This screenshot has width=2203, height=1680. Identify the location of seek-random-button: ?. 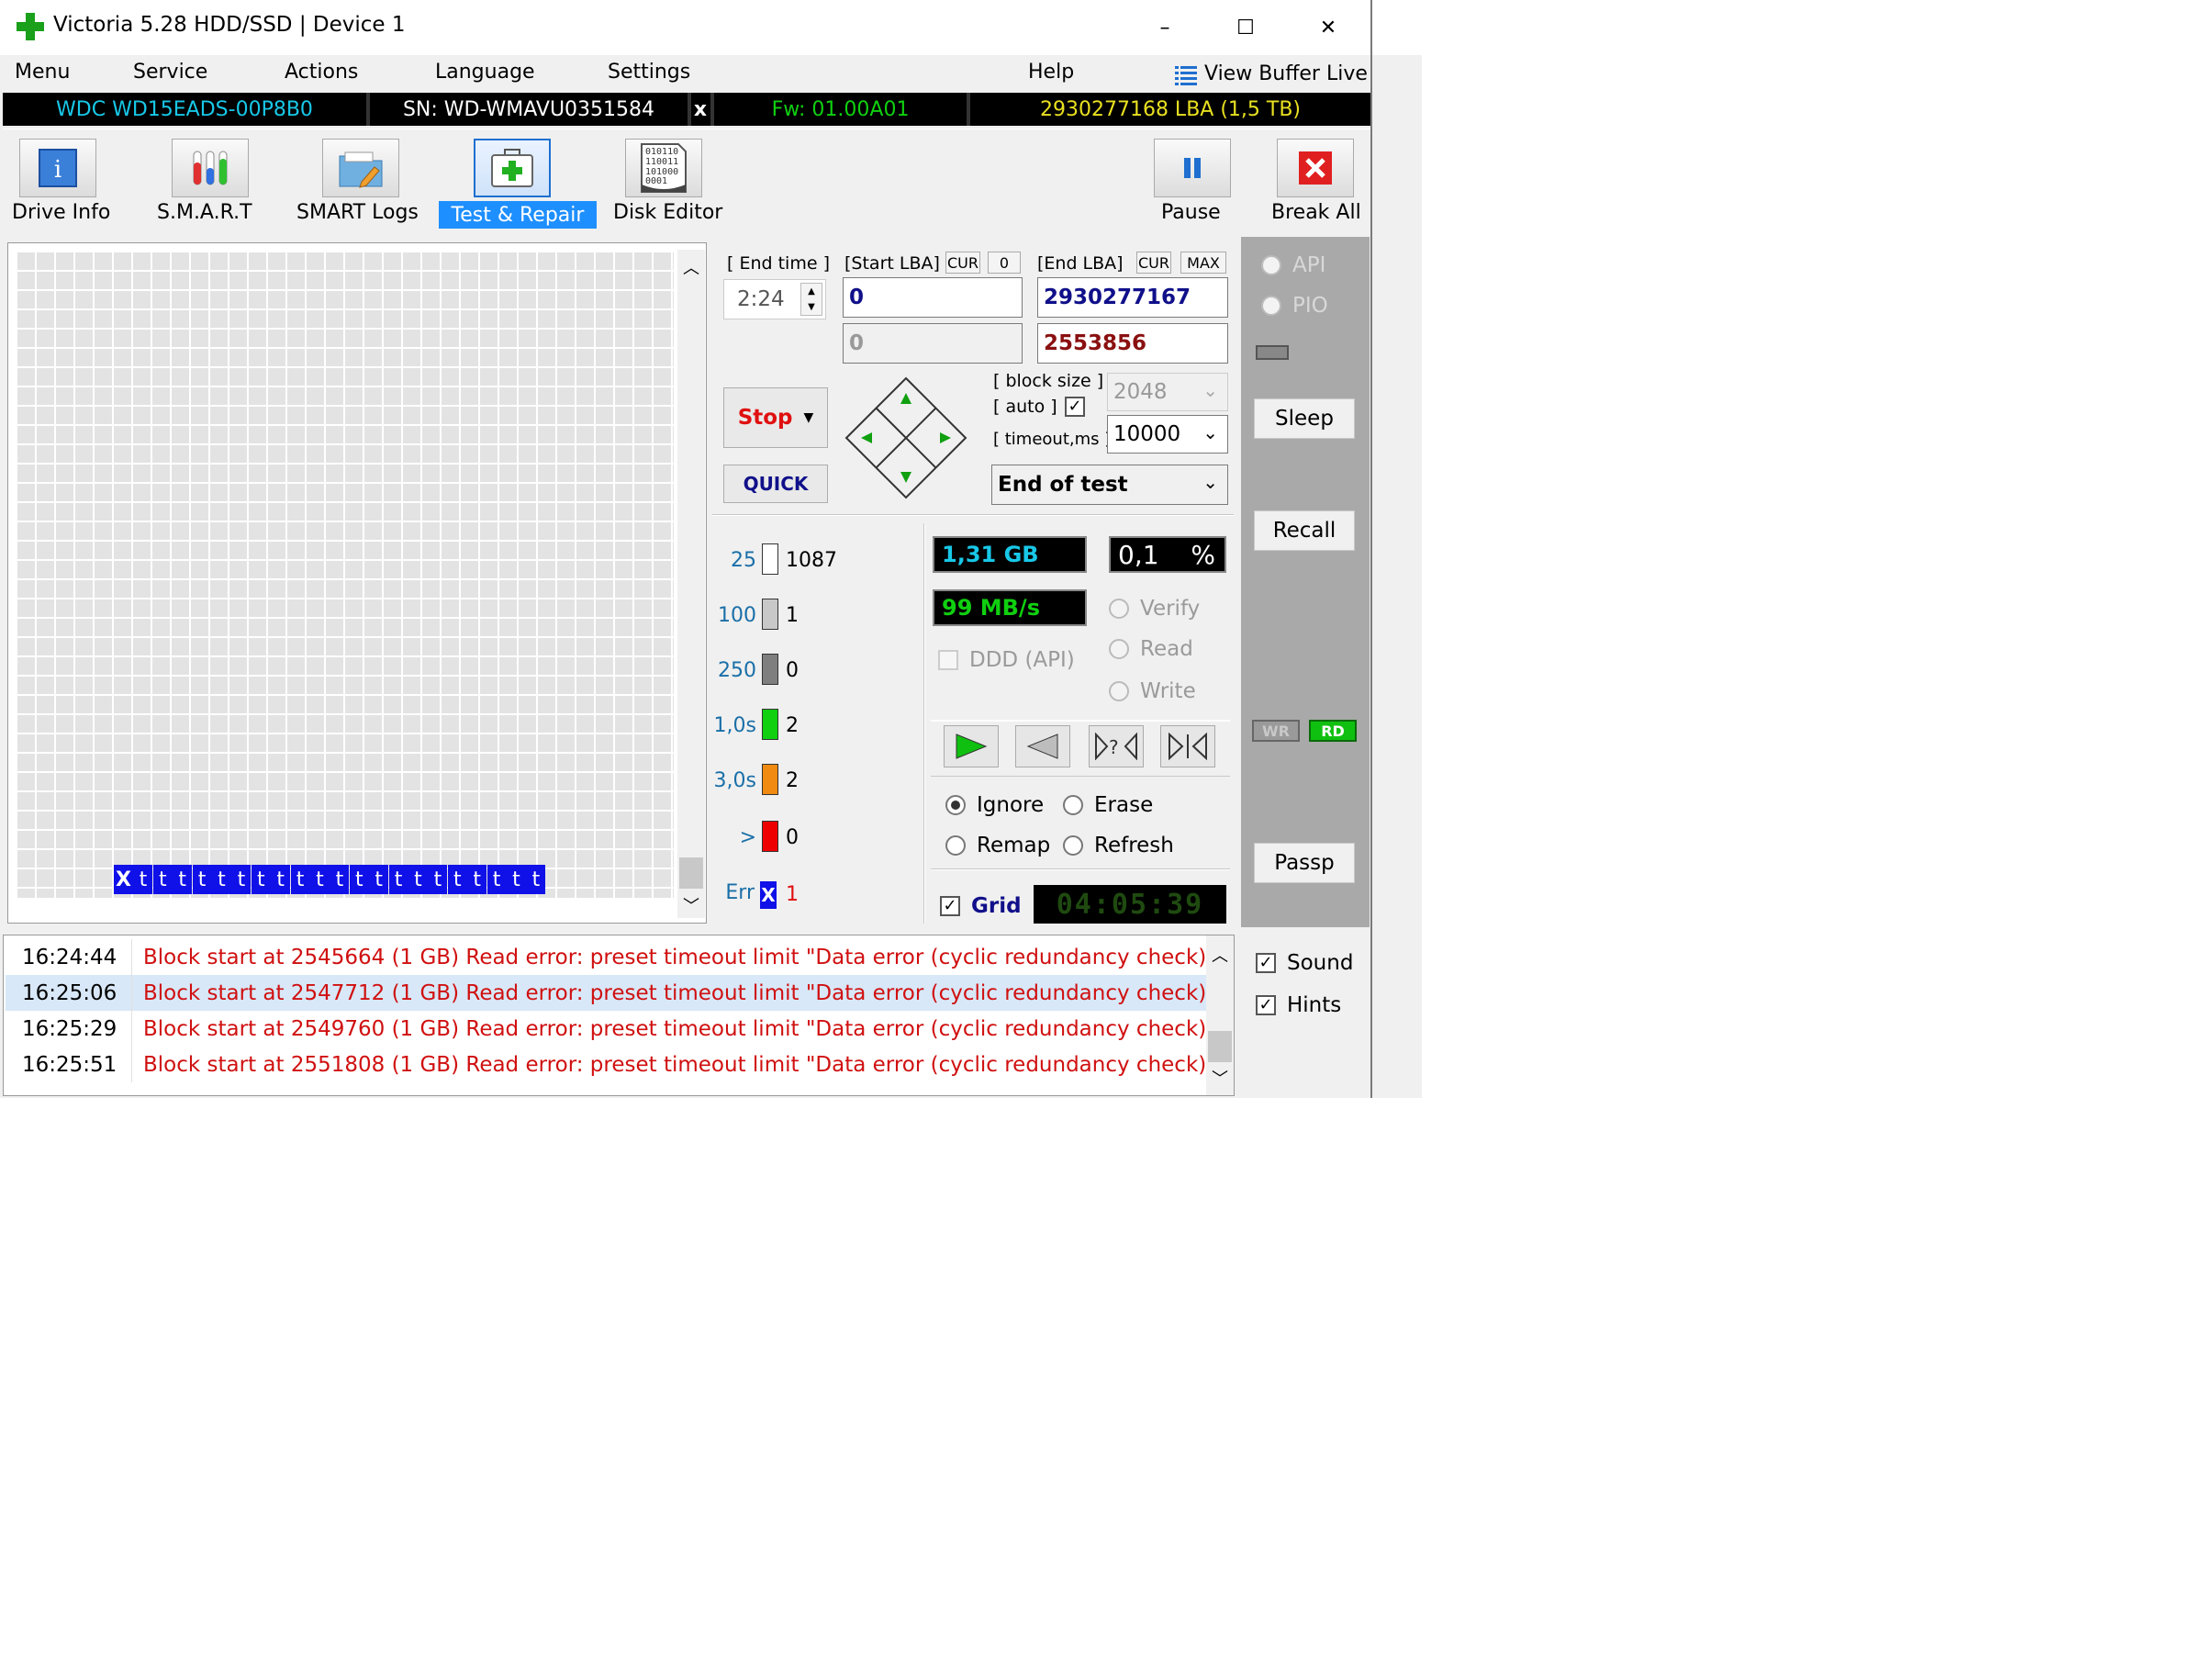
(1116, 746).